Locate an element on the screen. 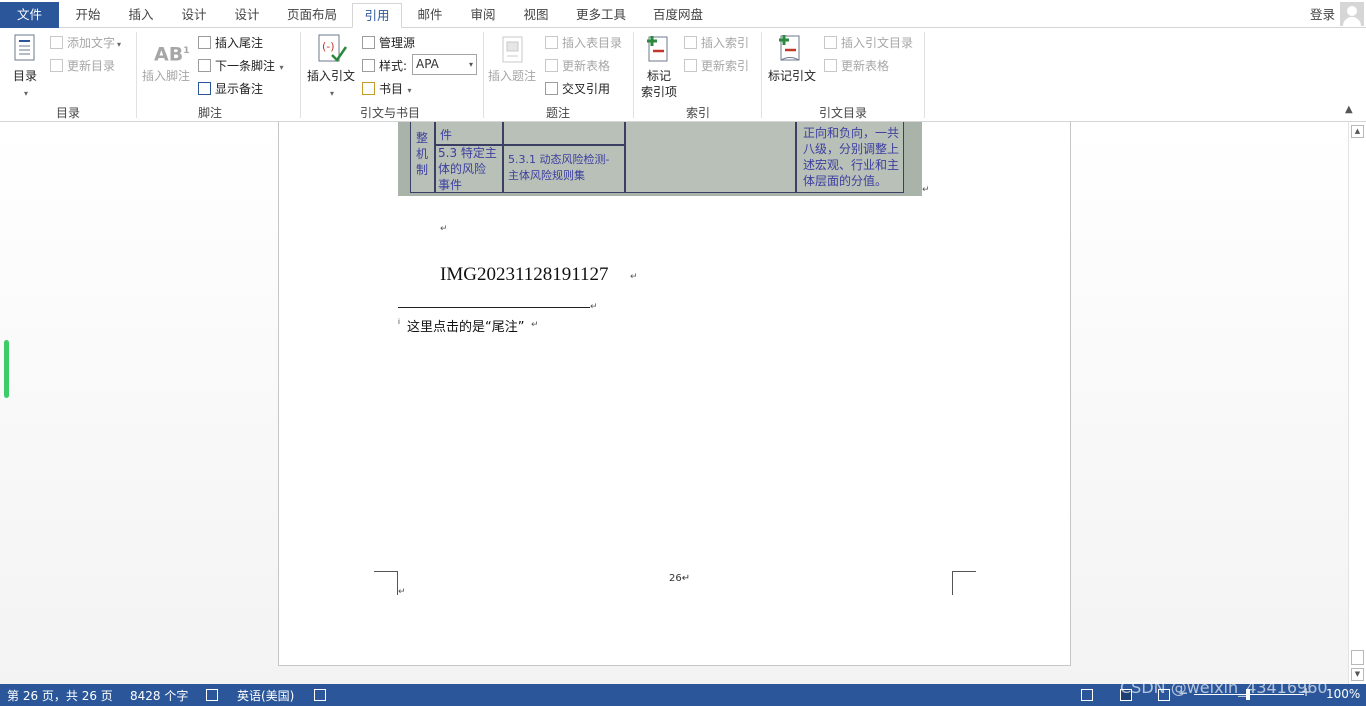 The height and width of the screenshot is (706, 1366). proofing-icon is located at coordinates (212, 695).